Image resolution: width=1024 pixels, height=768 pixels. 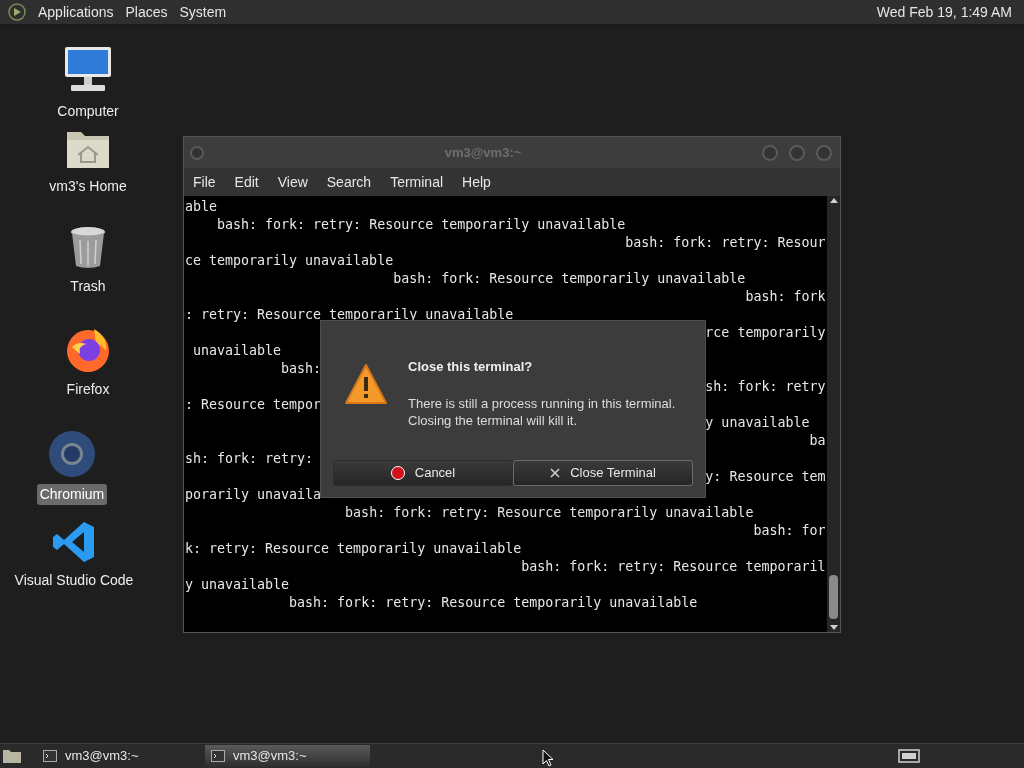 What do you see at coordinates (476, 182) in the screenshot?
I see `menu-item: Help` at bounding box center [476, 182].